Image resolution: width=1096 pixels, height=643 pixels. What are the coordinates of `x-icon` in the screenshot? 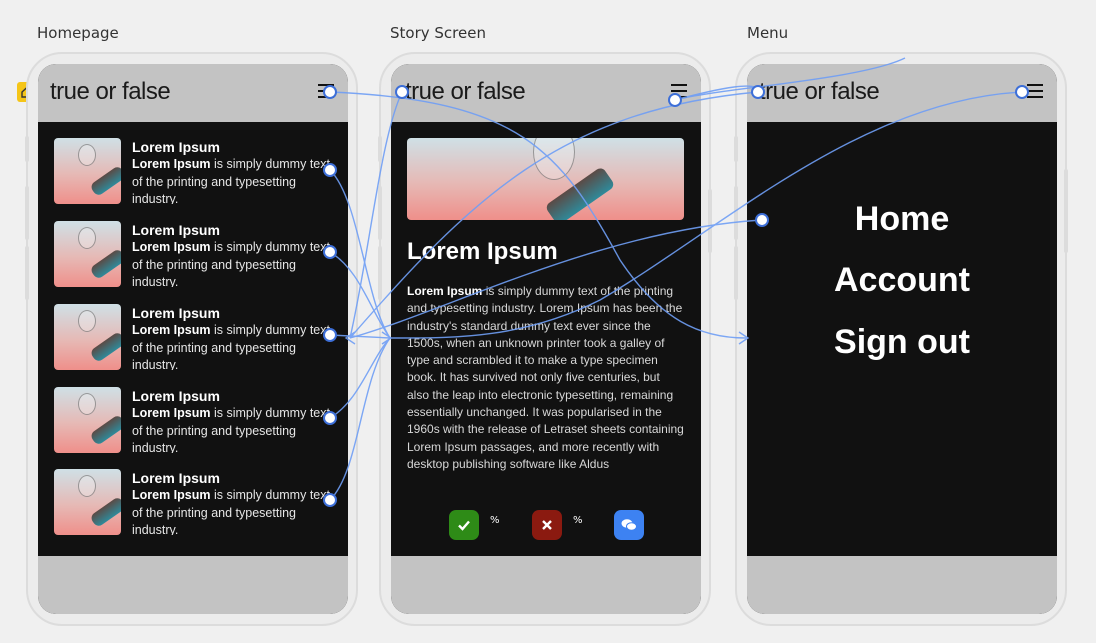 It's located at (547, 525).